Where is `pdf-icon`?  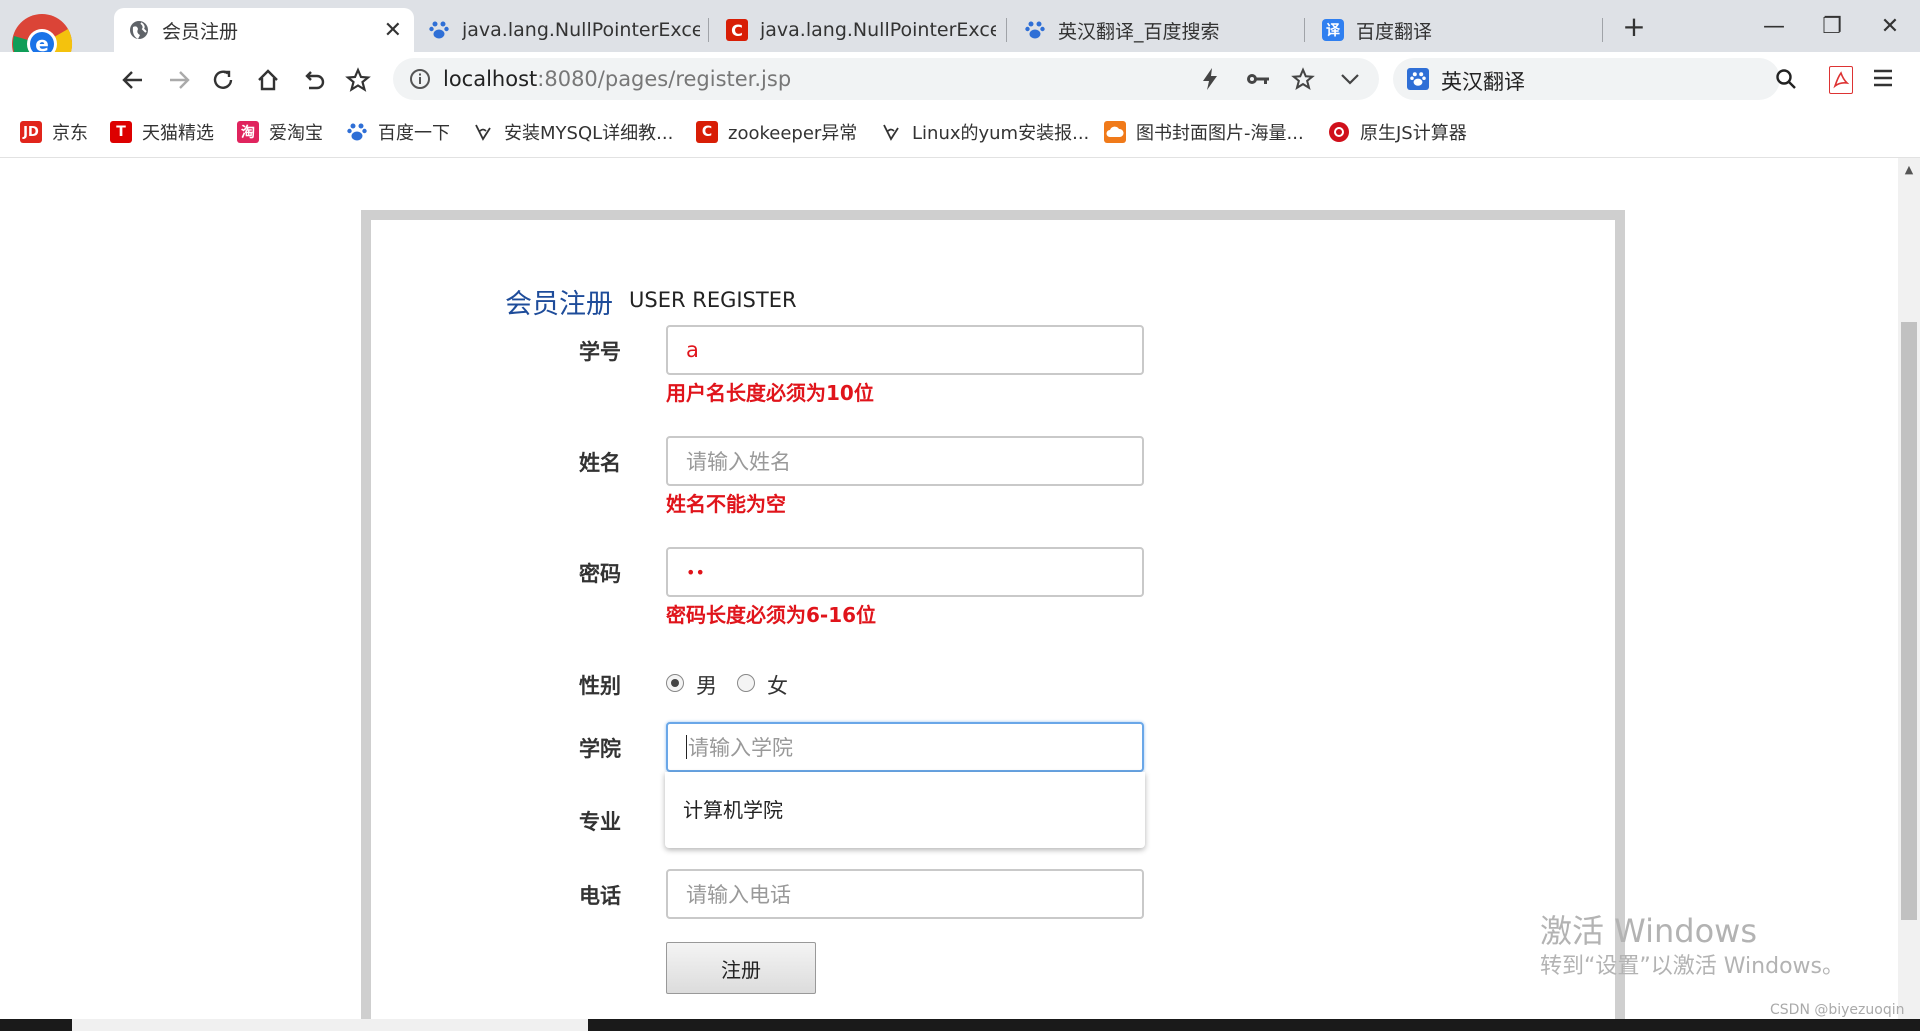
pdf-icon is located at coordinates (1841, 80).